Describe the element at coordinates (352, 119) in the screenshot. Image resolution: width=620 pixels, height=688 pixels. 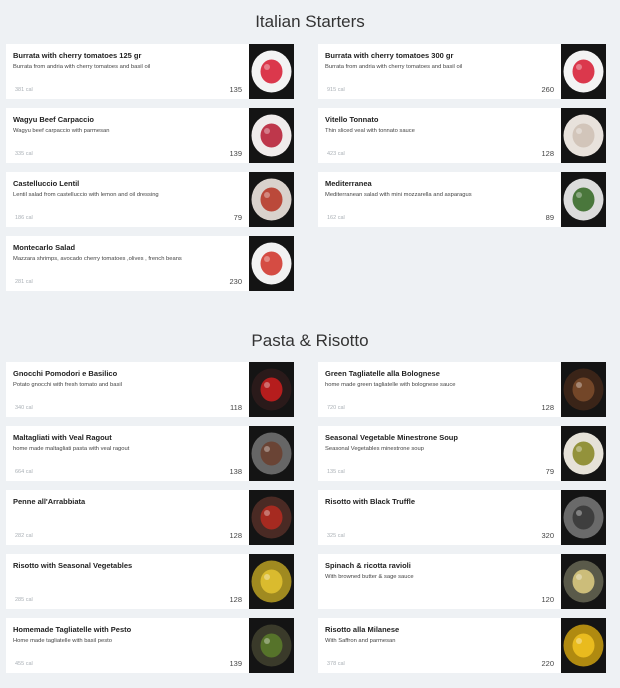
I see `menu-item-name: Vitello Tonnato` at that location.